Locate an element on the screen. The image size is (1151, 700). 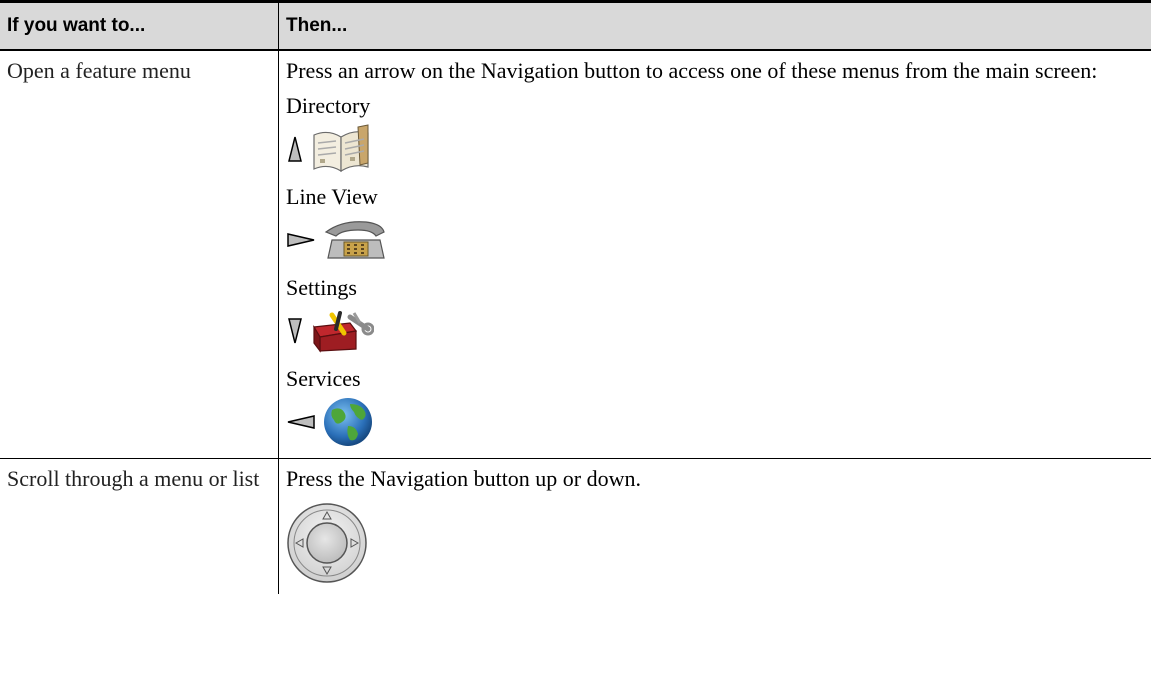
menu-label-line-view: Line View is located at coordinates (332, 196).